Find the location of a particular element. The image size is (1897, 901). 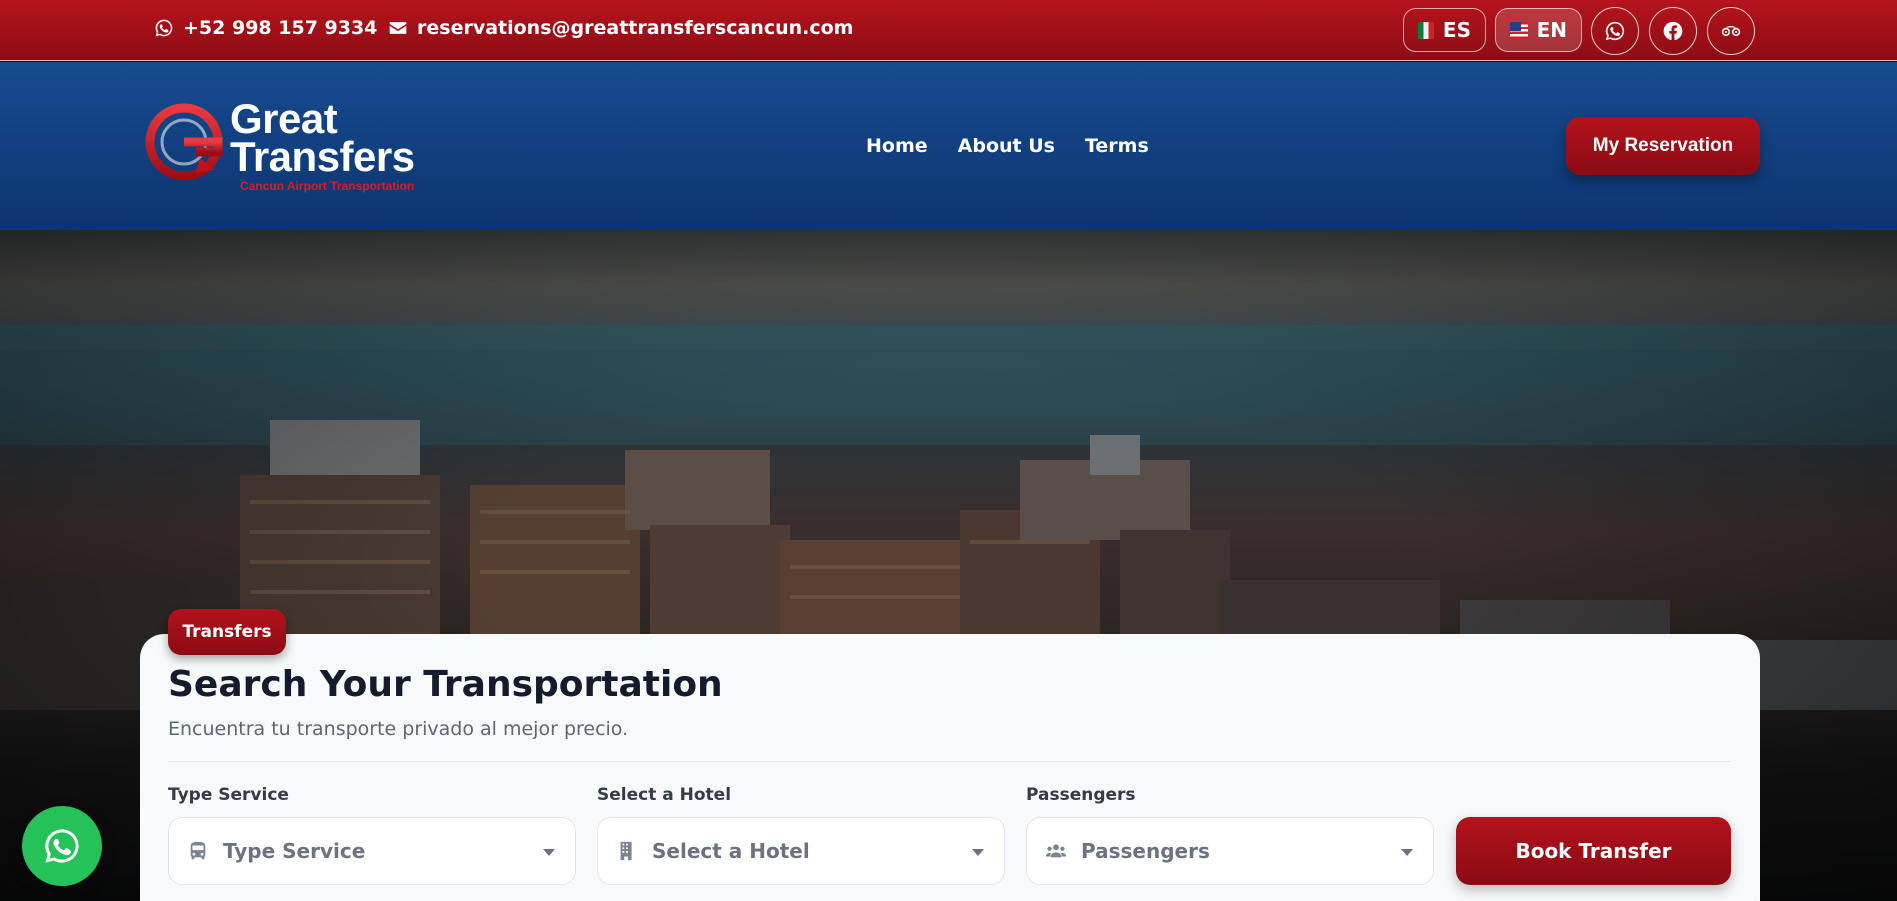

nav-terms: Terms is located at coordinates (1117, 146).